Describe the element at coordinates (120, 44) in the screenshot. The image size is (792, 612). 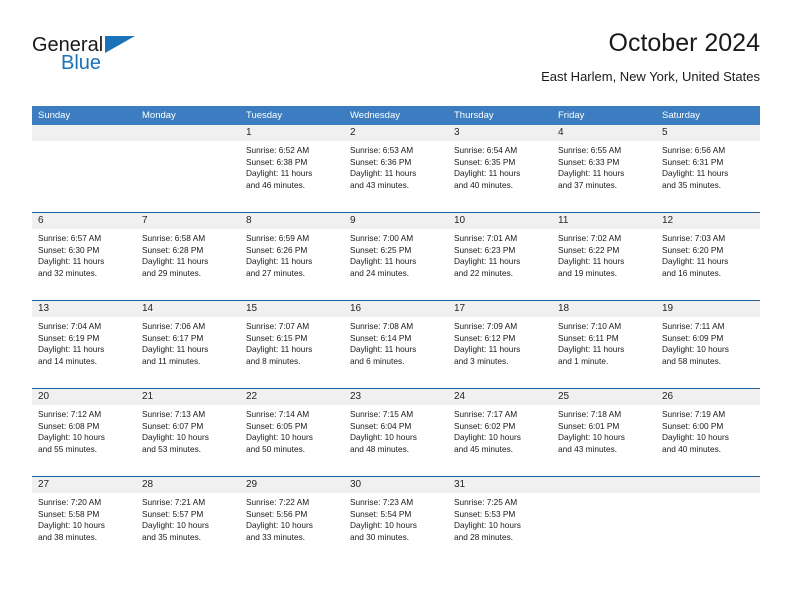
I see `logo-triangle-icon` at that location.